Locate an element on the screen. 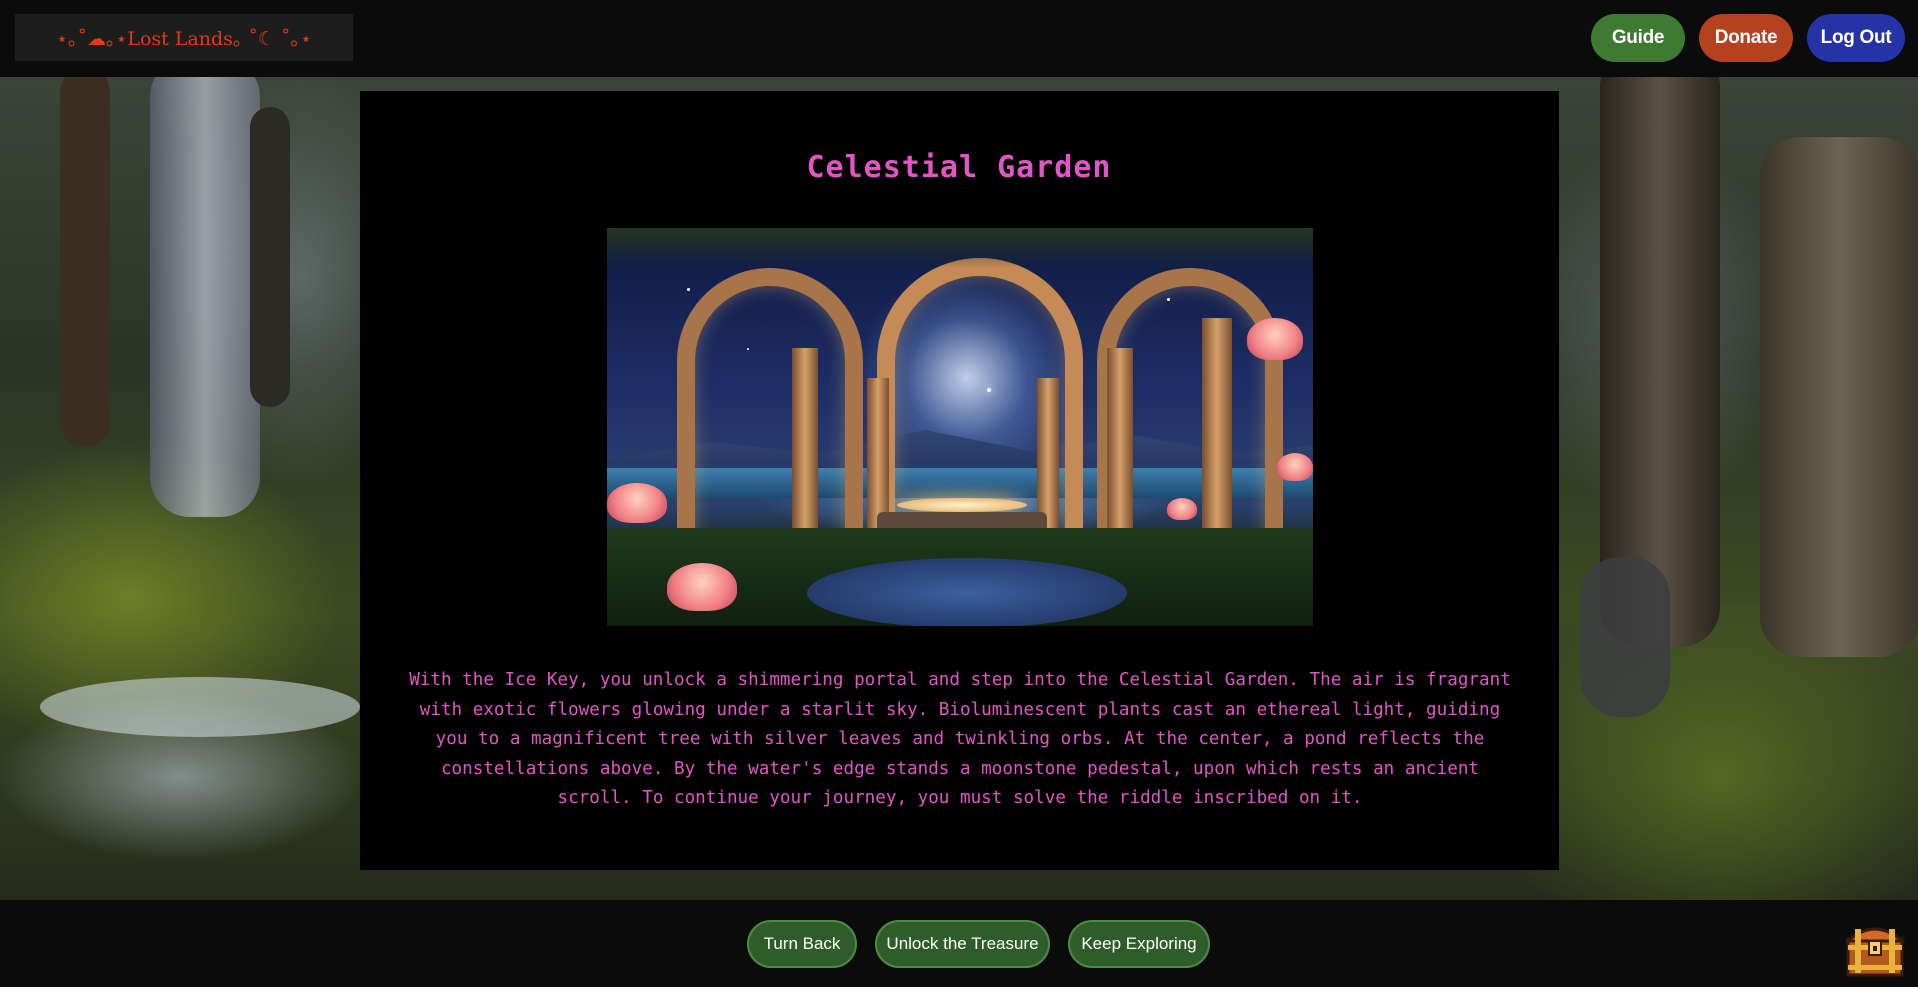 This screenshot has width=1918, height=987. location-illustration is located at coordinates (960, 427).